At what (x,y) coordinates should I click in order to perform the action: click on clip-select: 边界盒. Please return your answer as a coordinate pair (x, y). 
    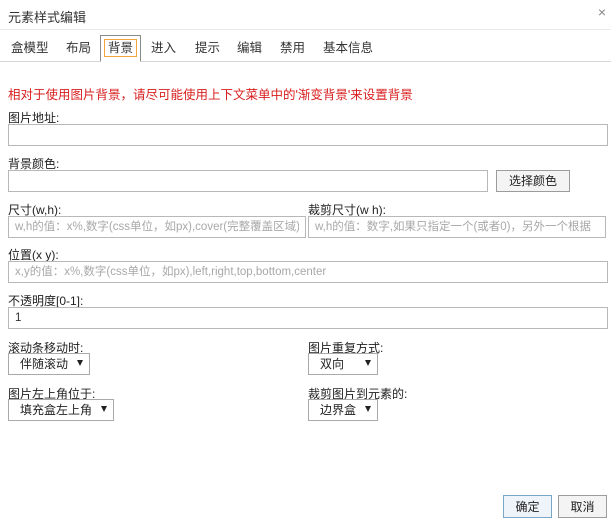
    Looking at the image, I should click on (343, 410).